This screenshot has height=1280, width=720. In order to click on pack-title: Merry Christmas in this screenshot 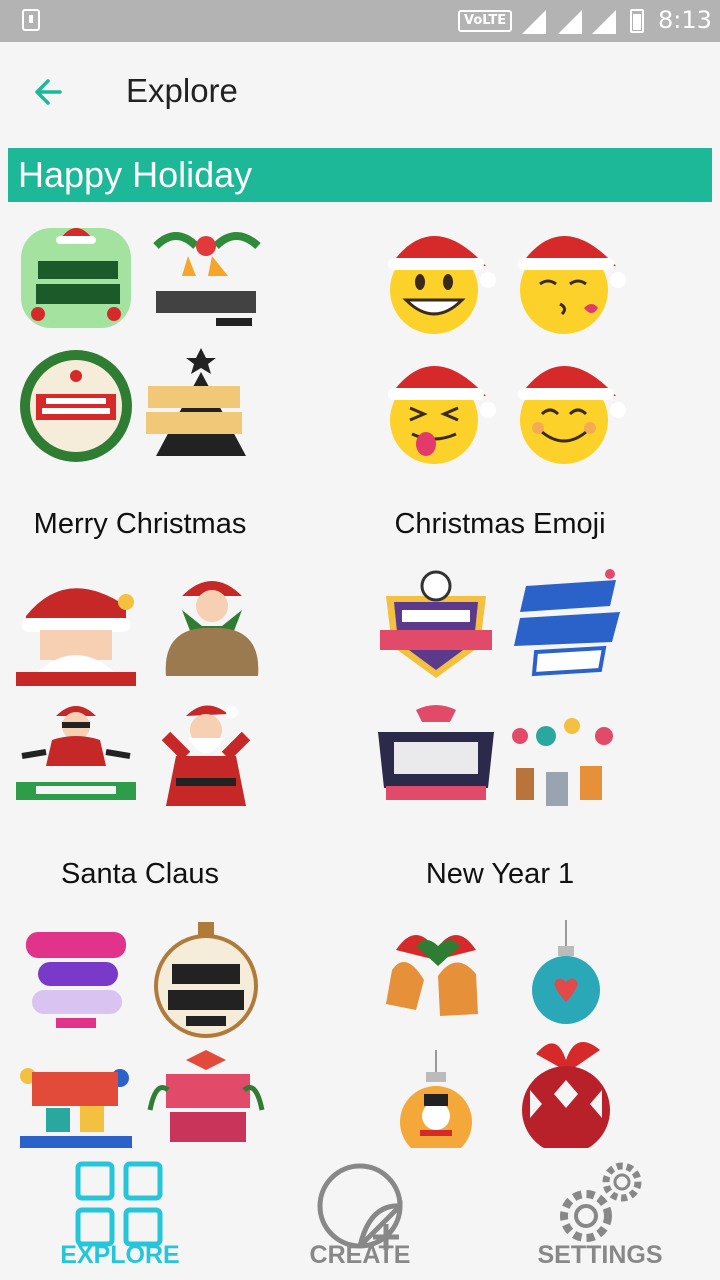, I will do `click(140, 524)`.